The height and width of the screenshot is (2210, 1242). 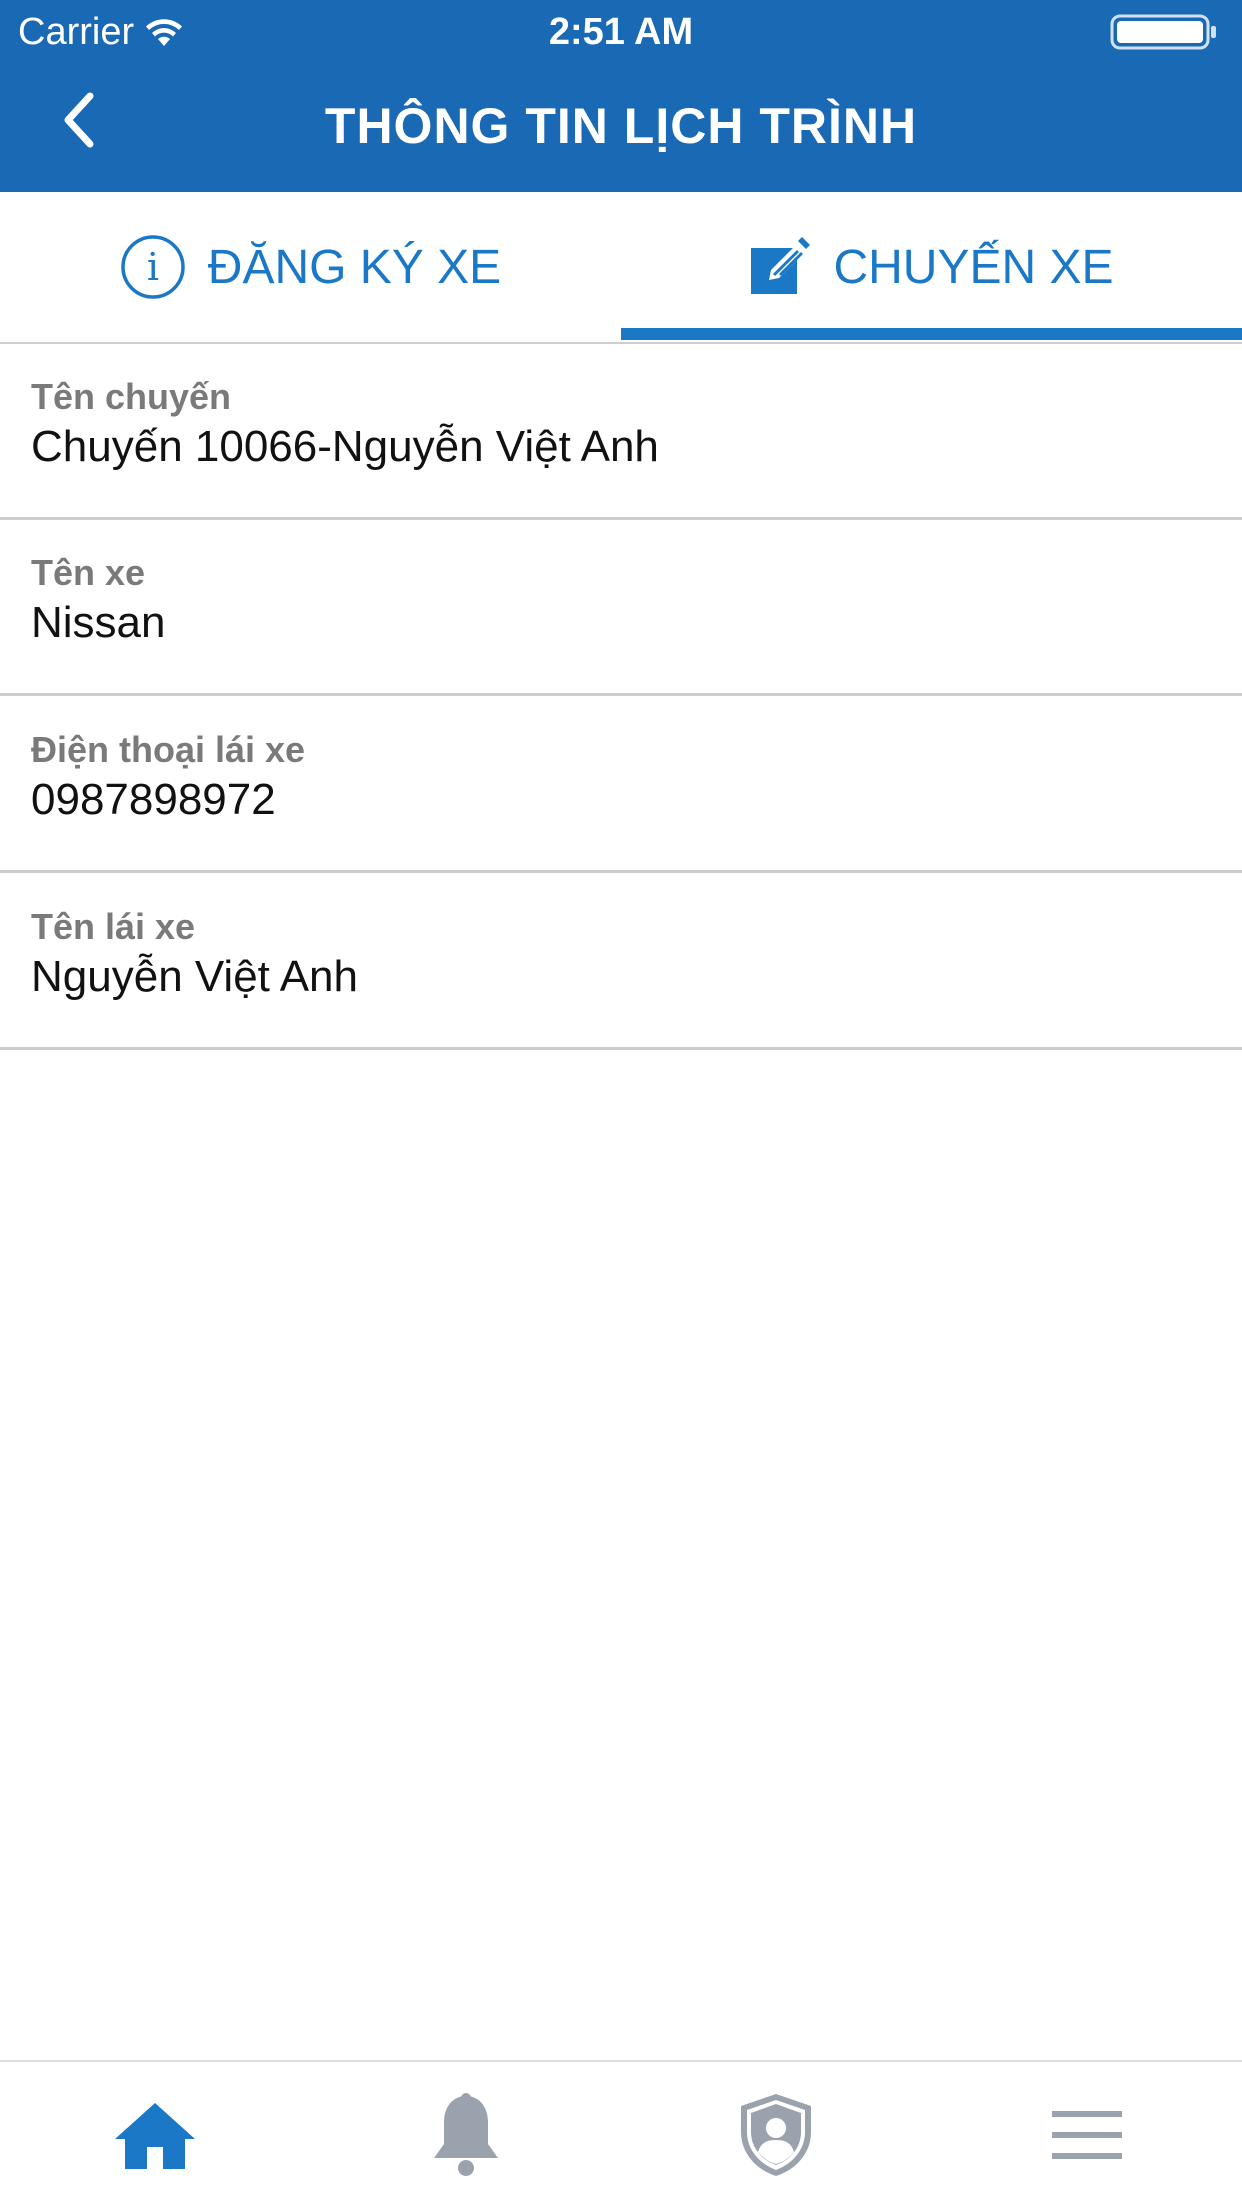 I want to click on tab-label: ĐĂNG KÝ XE, so click(x=354, y=267).